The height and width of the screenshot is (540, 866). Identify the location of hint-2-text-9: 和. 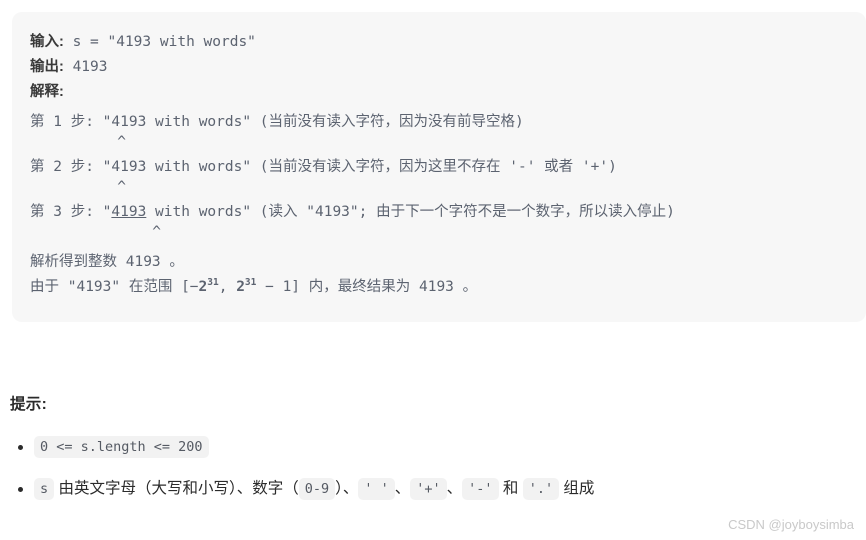
(510, 488).